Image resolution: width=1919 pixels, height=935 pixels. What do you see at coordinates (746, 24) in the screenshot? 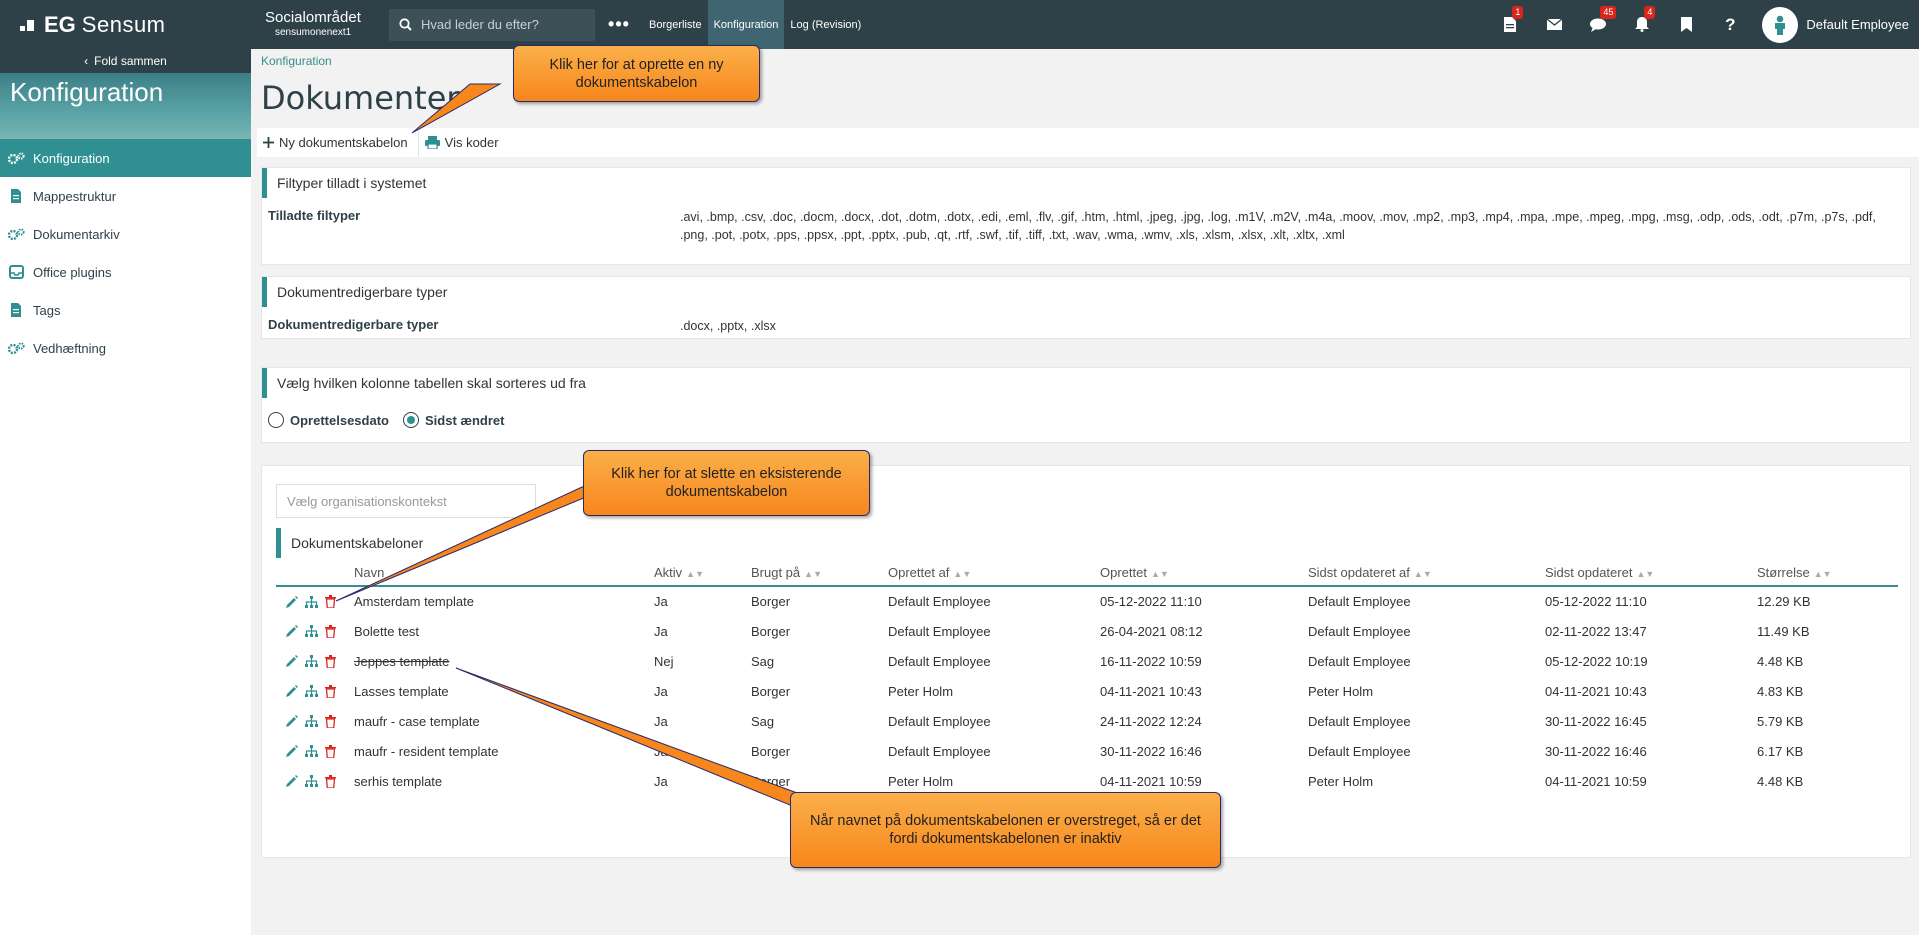
I see `nav-konfiguration: Konfiguration` at bounding box center [746, 24].